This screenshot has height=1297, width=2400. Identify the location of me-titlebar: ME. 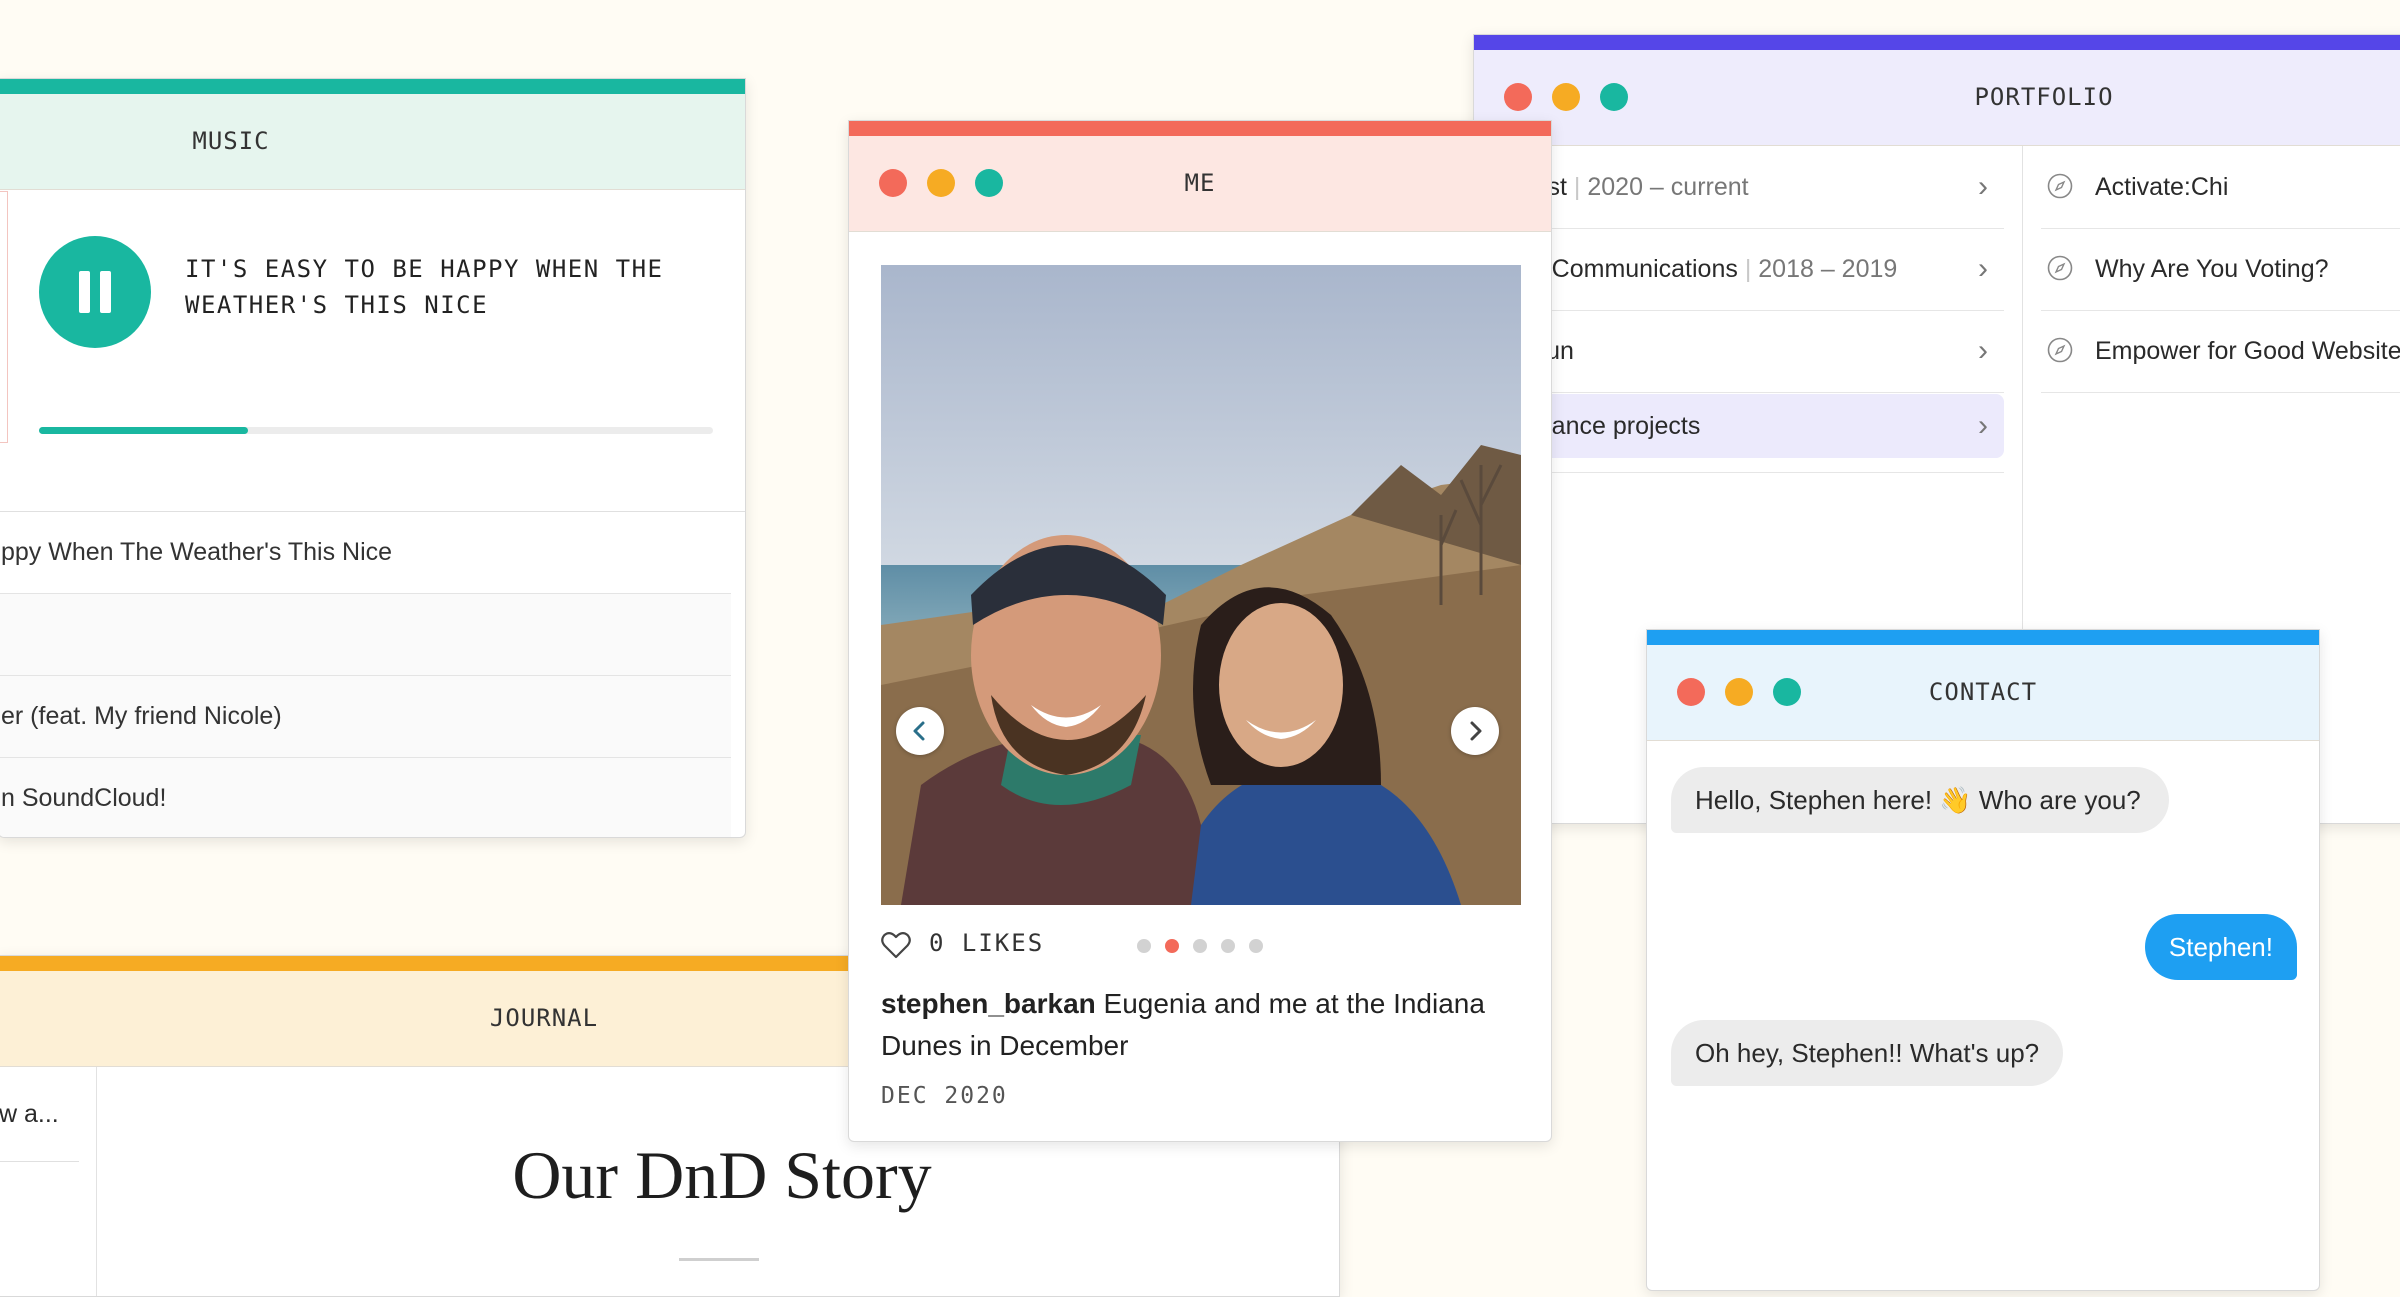
(1200, 184).